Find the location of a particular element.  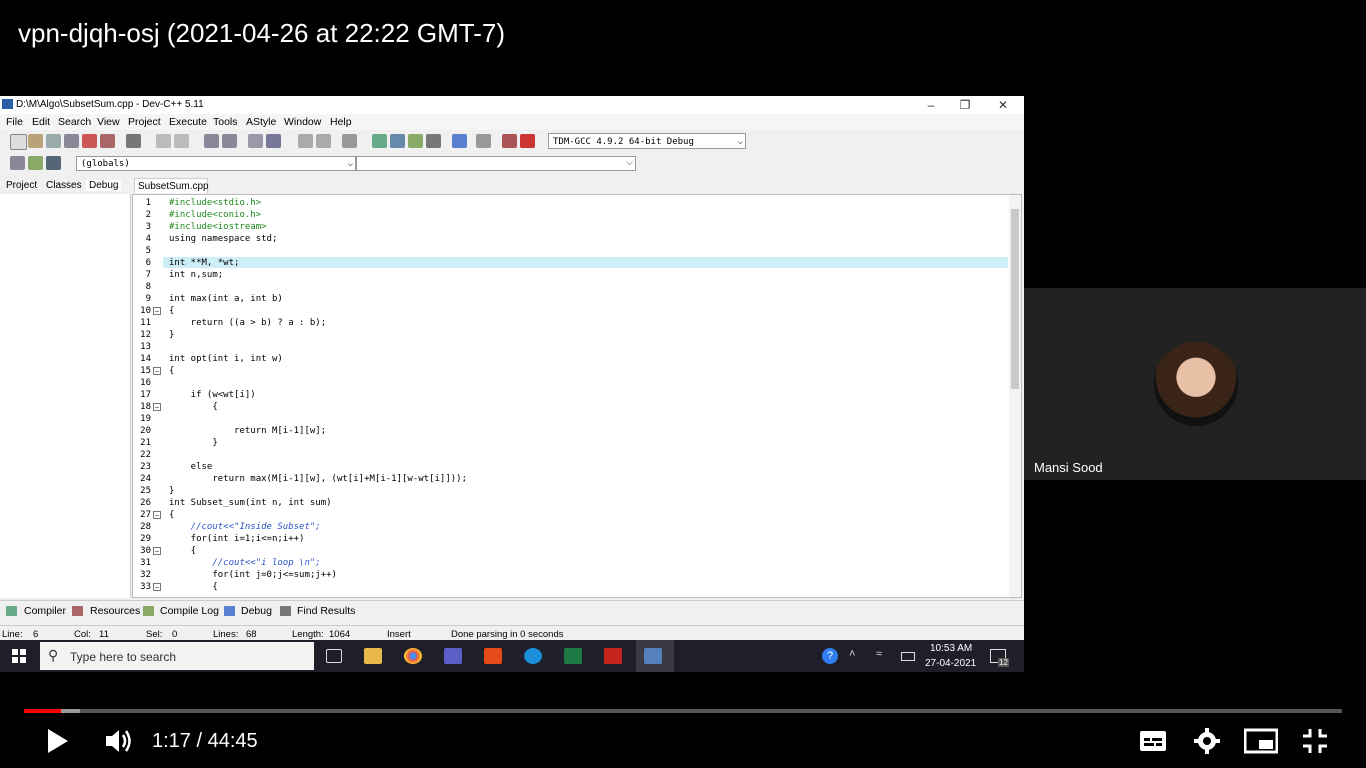

run-icon is located at coordinates (397, 141).